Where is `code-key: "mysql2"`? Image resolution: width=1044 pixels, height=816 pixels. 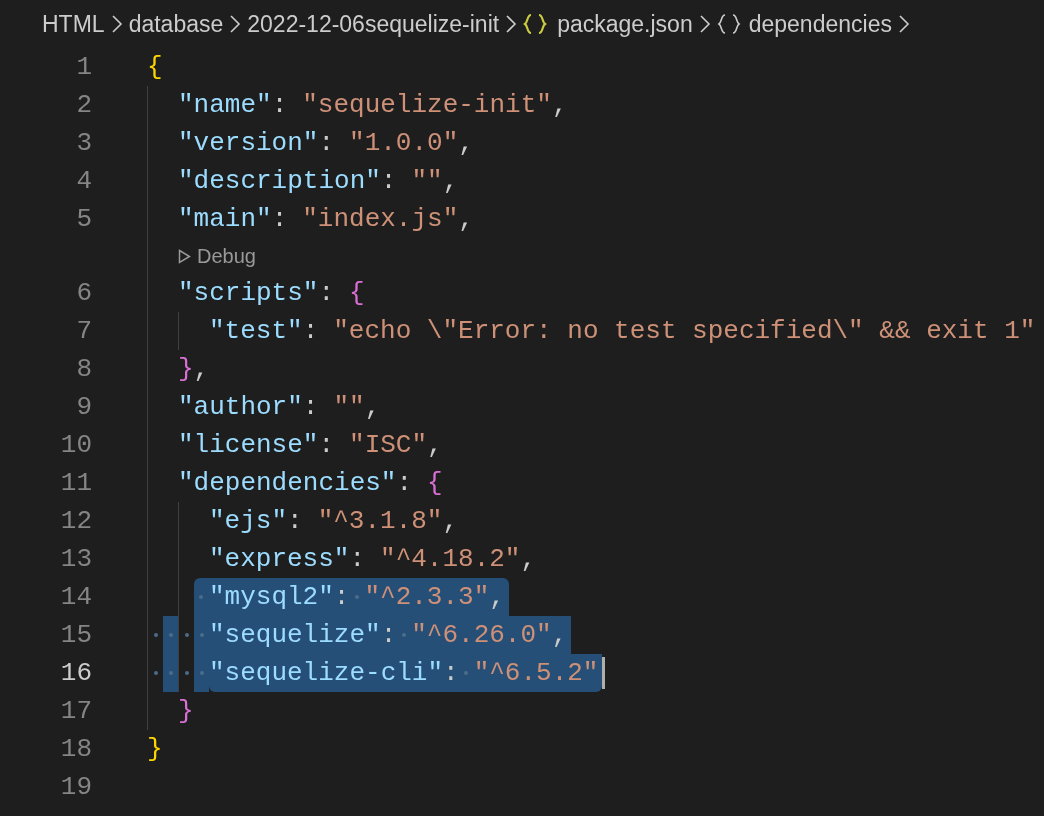
code-key: "mysql2" is located at coordinates (271, 597).